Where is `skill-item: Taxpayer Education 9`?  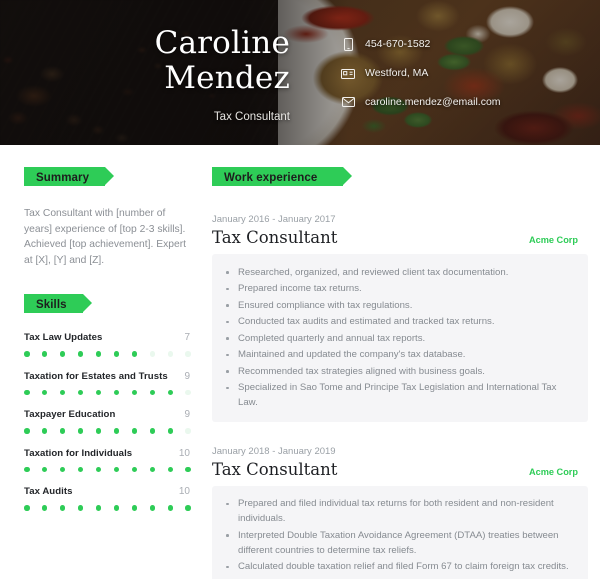 skill-item: Taxpayer Education 9 is located at coordinates (107, 421).